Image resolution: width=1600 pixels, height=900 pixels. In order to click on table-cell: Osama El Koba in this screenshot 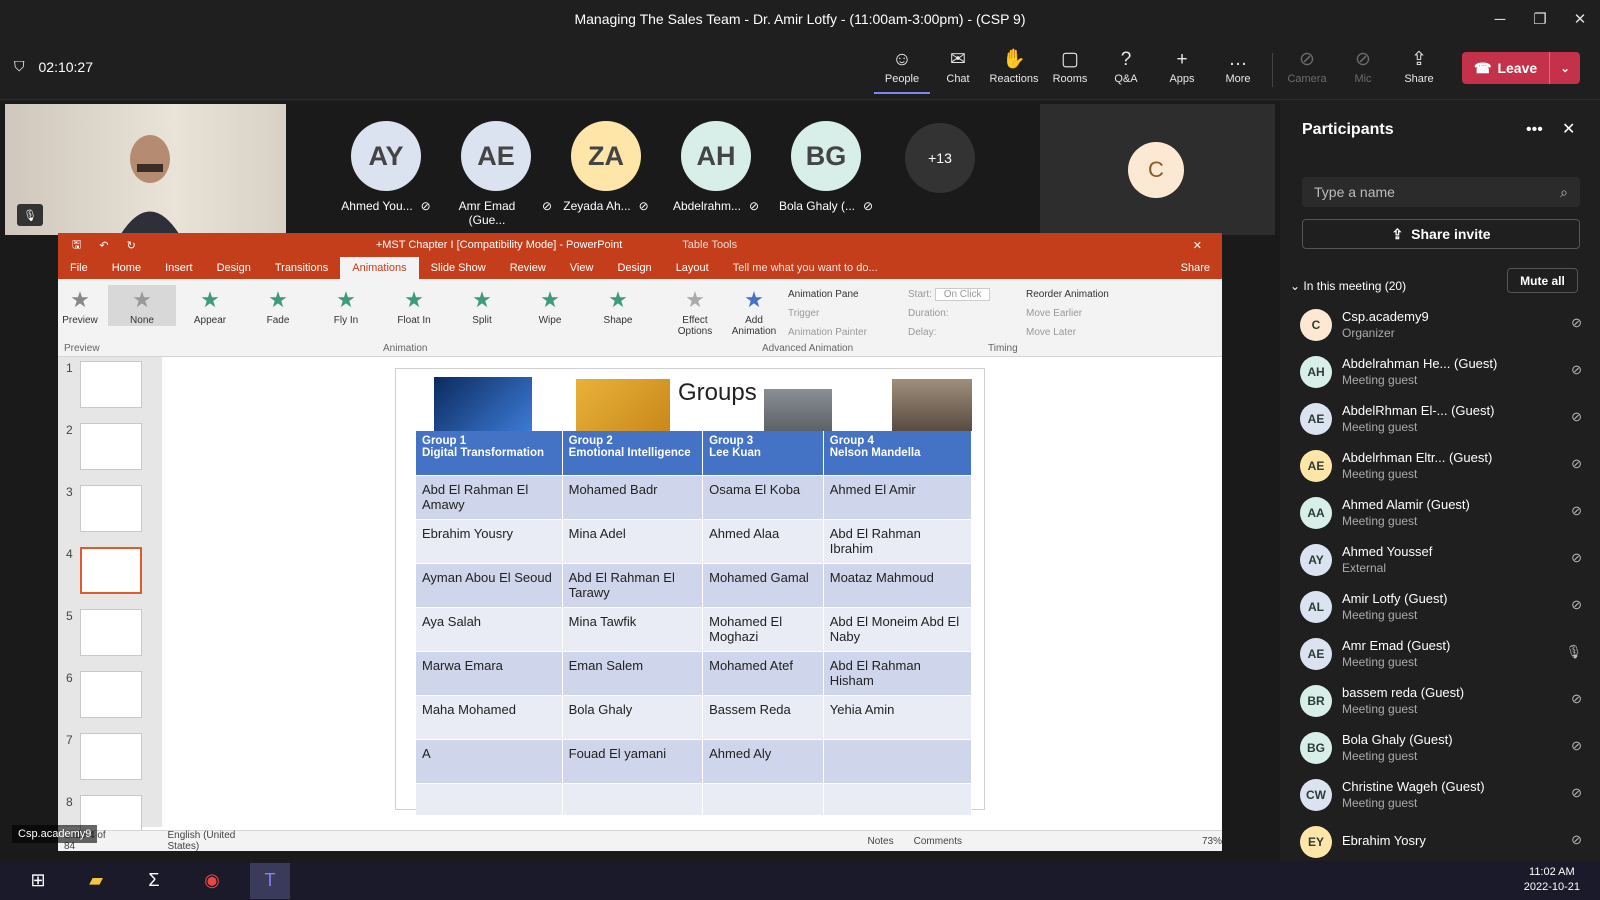, I will do `click(763, 496)`.